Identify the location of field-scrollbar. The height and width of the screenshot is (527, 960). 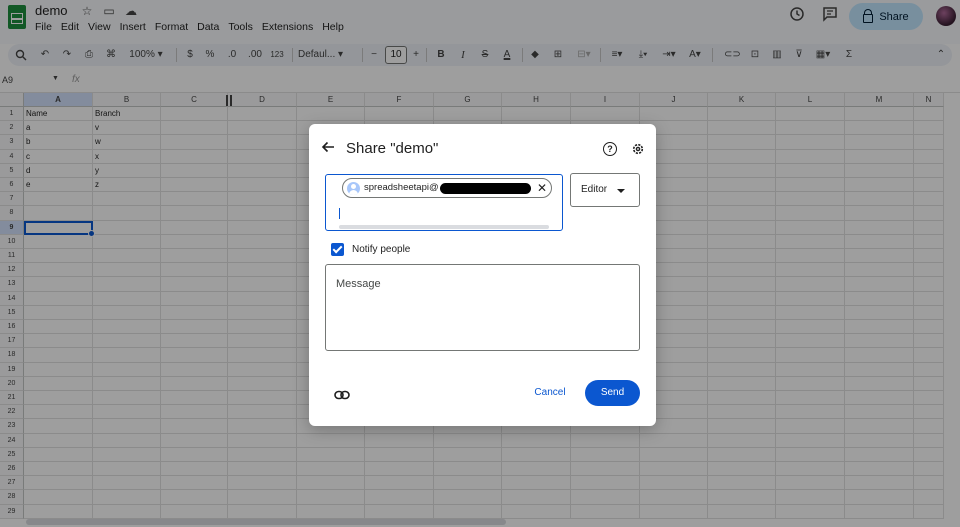
(444, 227).